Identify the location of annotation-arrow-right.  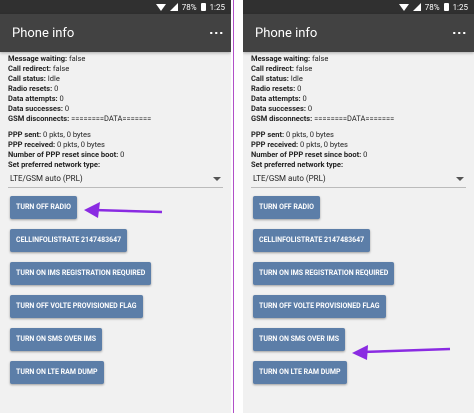
(401, 352).